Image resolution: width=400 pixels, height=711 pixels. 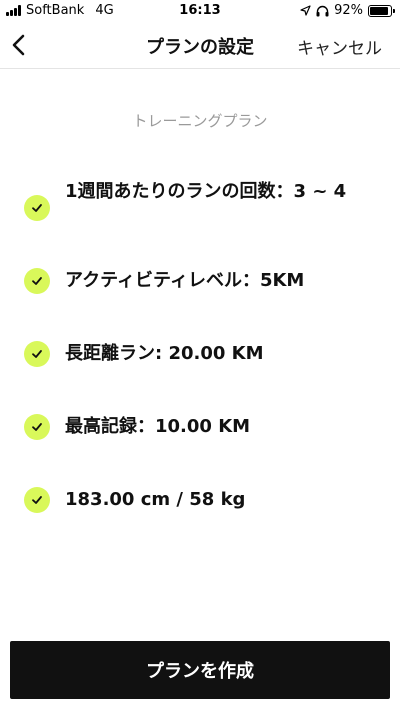 I want to click on location-icon, so click(x=305, y=10).